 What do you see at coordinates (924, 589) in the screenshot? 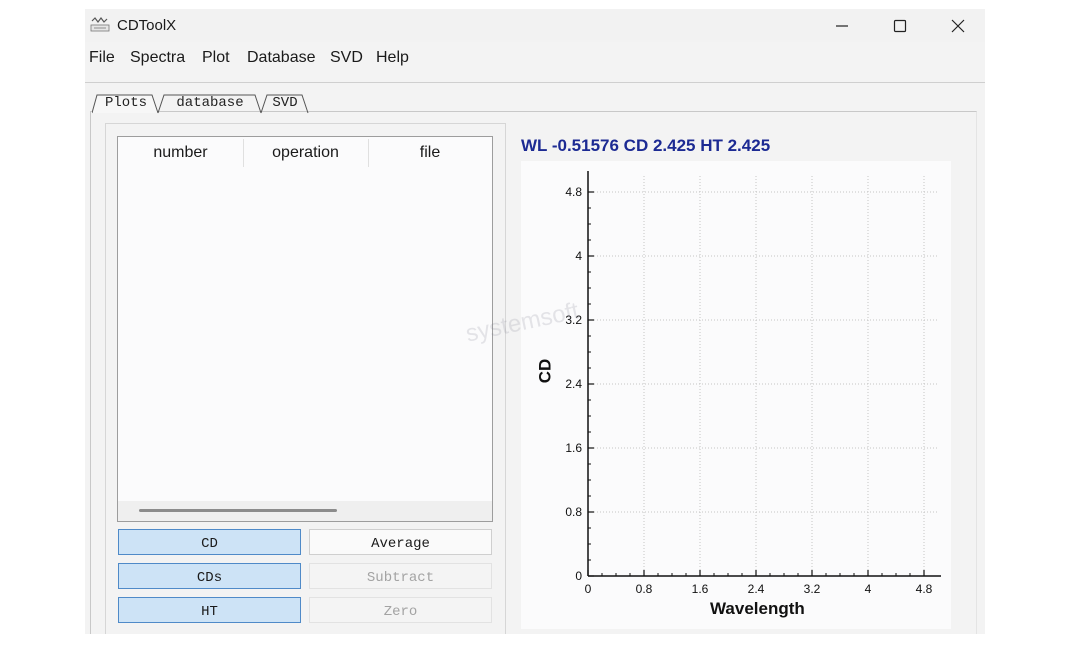
I see `x-tick-label: 4.8` at bounding box center [924, 589].